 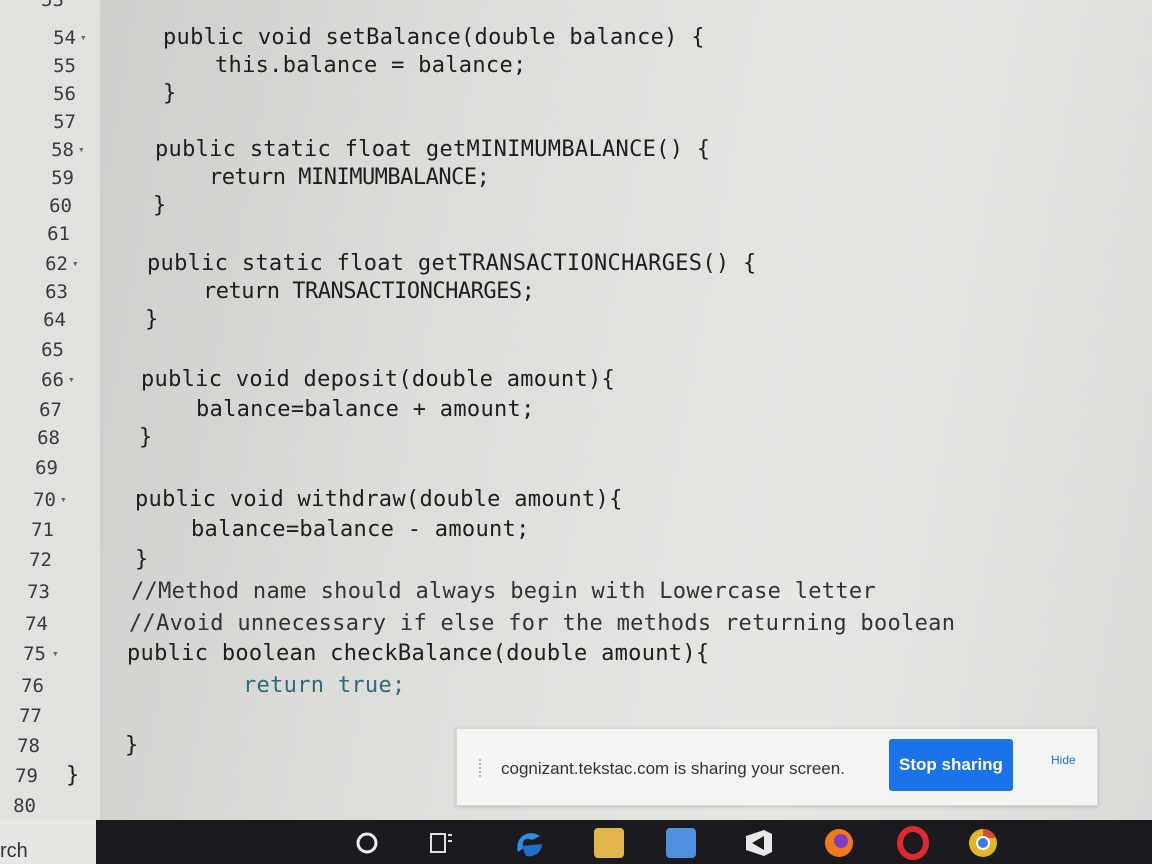 I want to click on line-number: 74, so click(x=36, y=624).